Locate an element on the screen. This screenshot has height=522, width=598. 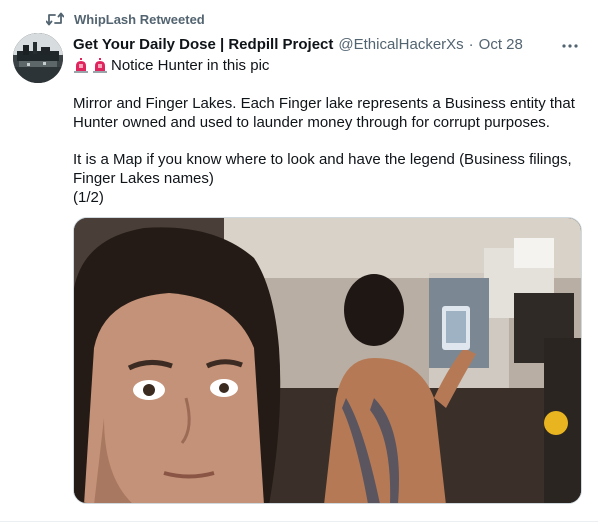
retweet-context: WhipLash Retweeted is located at coordinates (125, 19).